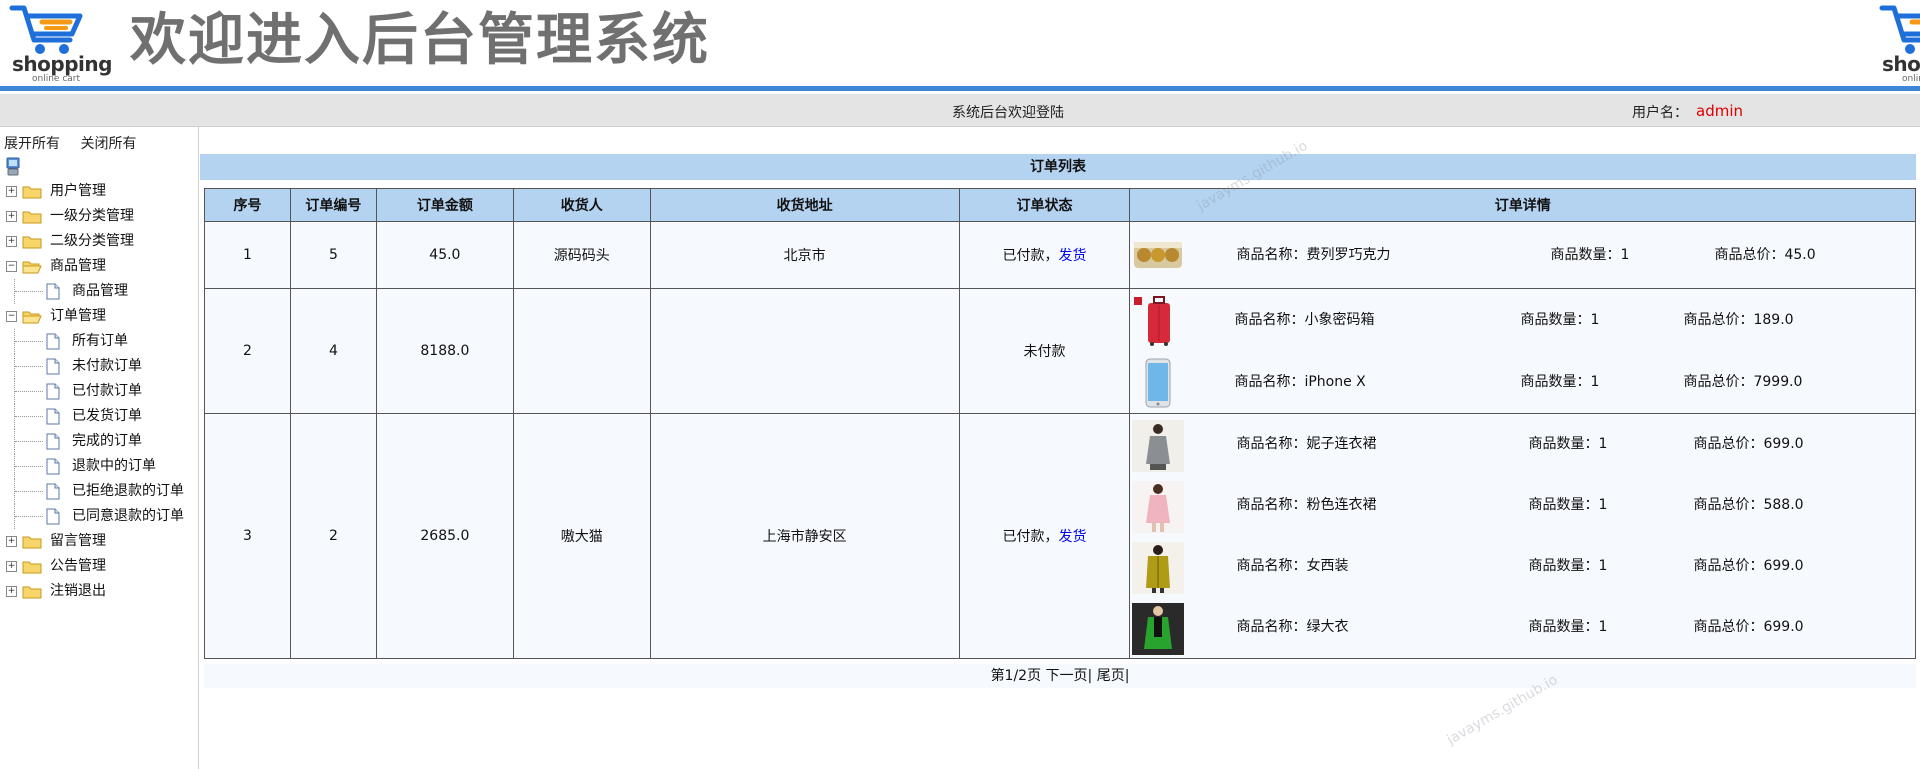 This screenshot has width=1920, height=769. What do you see at coordinates (1313, 255) in the screenshot?
I see `product-name: 商品名称：费列罗巧克力` at bounding box center [1313, 255].